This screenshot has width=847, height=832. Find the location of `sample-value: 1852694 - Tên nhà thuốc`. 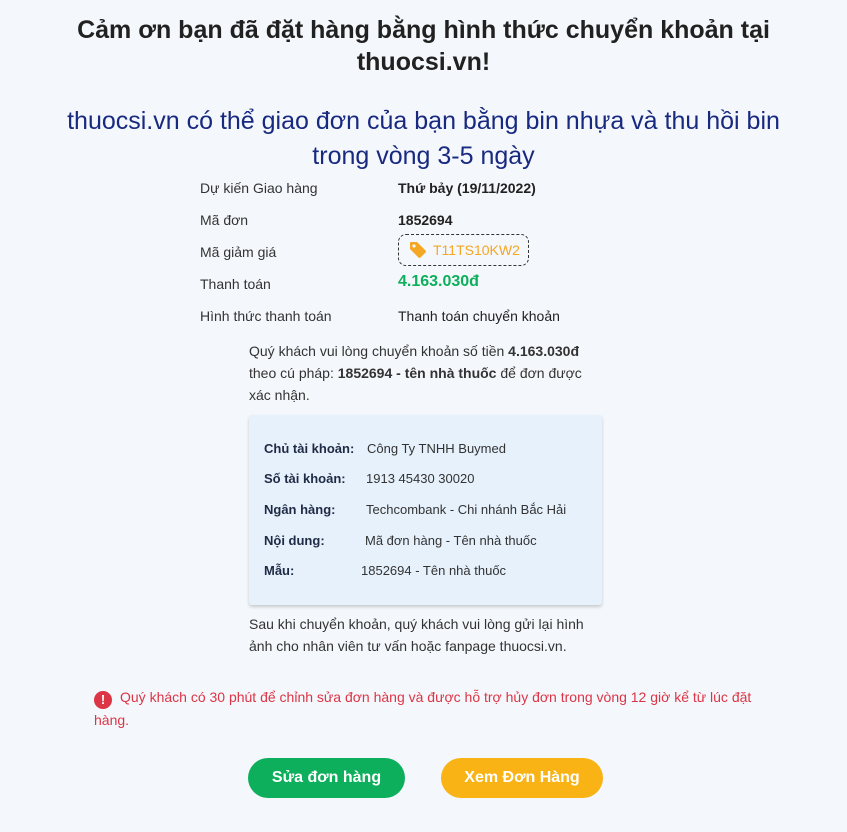

sample-value: 1852694 - Tên nhà thuốc is located at coordinates (434, 570).